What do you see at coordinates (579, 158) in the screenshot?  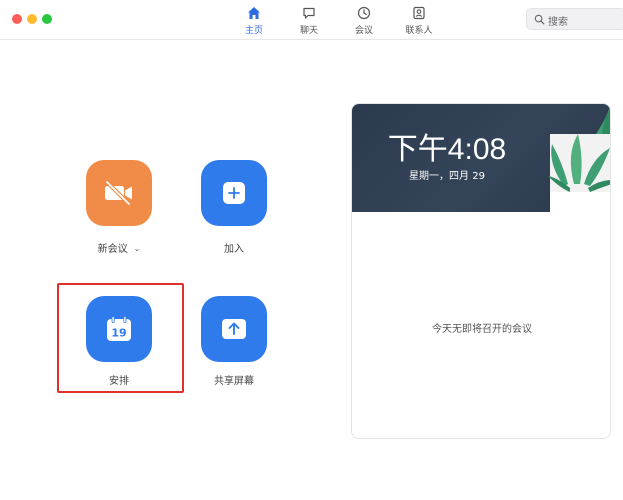 I see `plant-illustration` at bounding box center [579, 158].